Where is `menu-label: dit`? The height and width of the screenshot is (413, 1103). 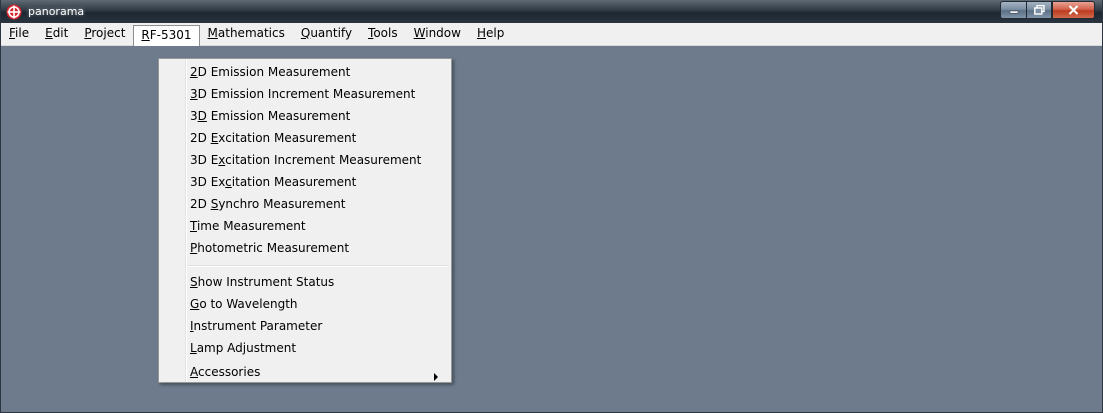 menu-label: dit is located at coordinates (60, 33).